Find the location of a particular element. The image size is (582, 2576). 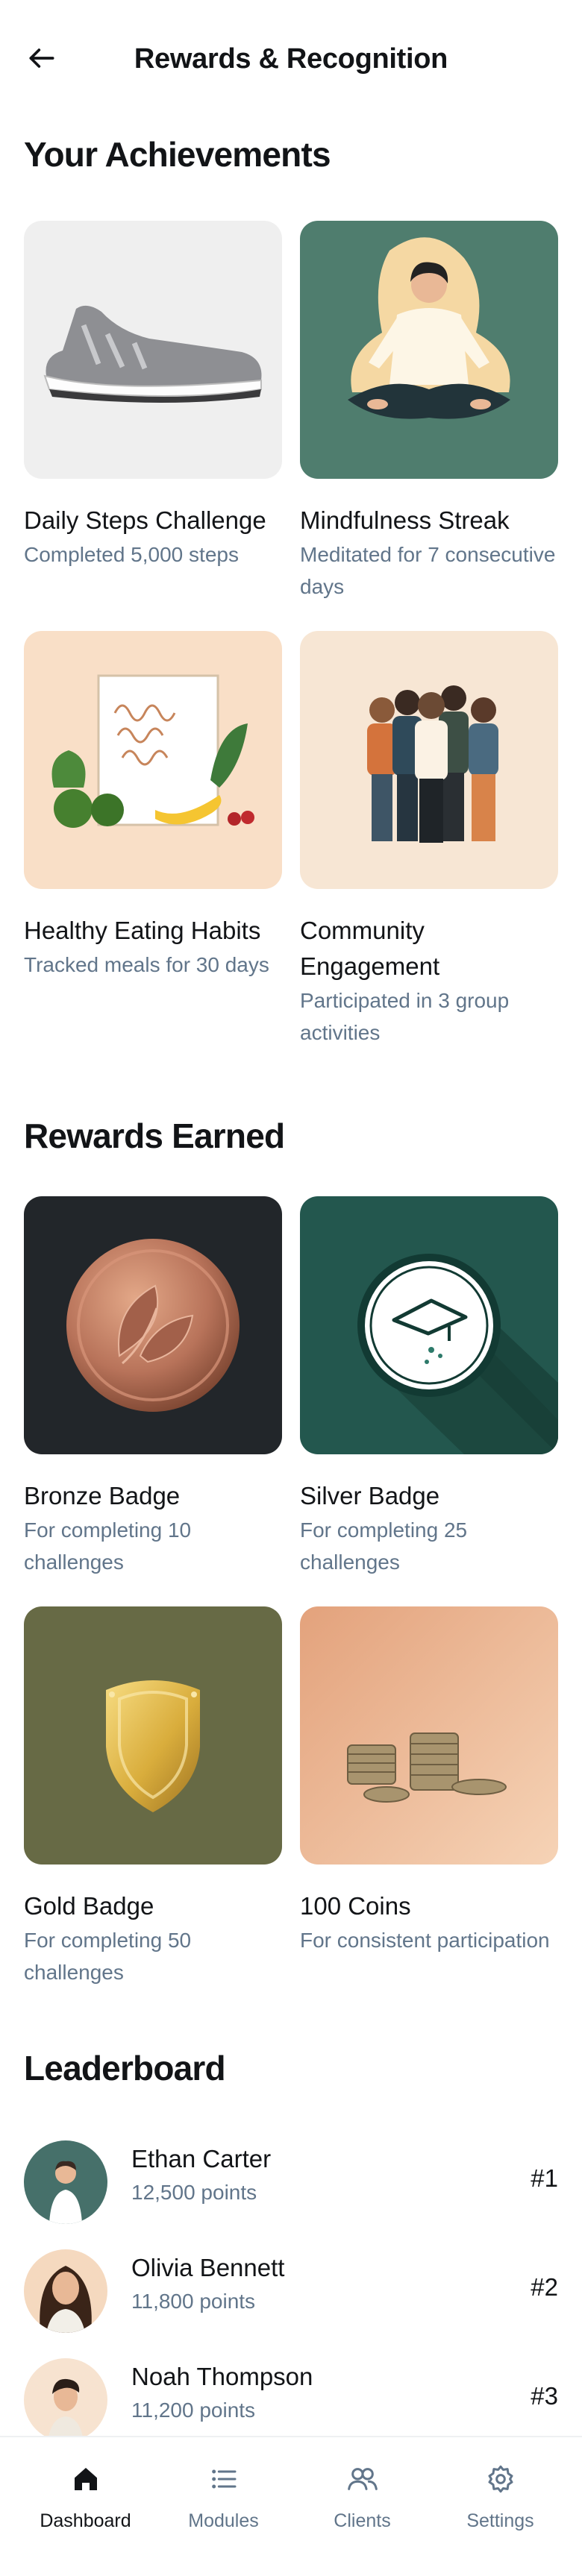

users-icon is located at coordinates (362, 2479).